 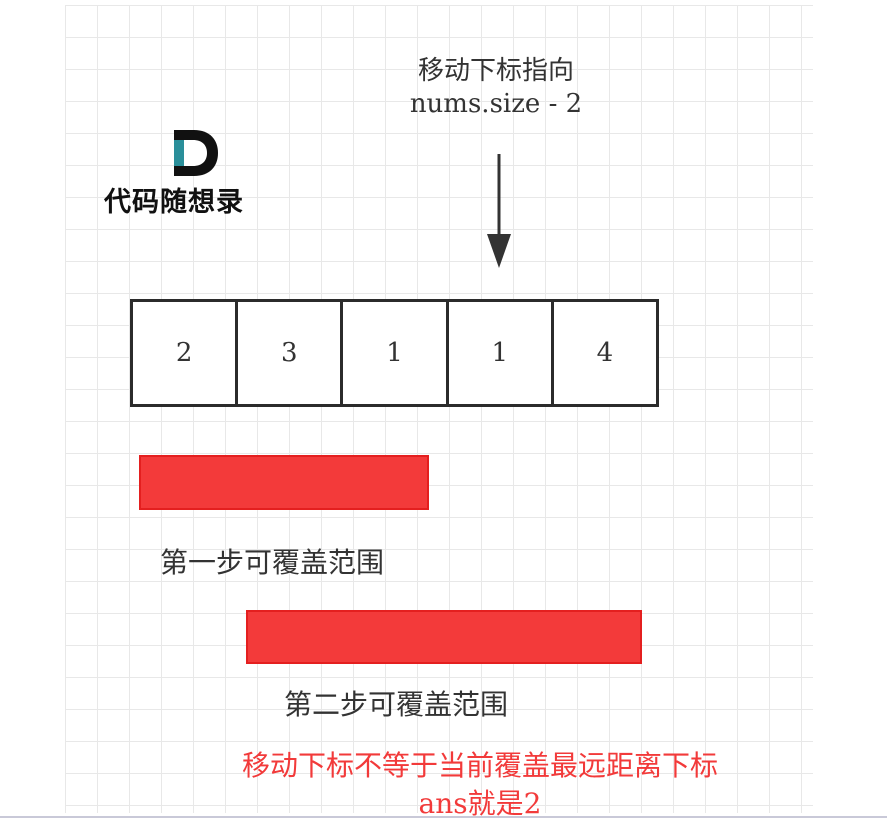 What do you see at coordinates (284, 482) in the screenshot?
I see `first-step-range-bar` at bounding box center [284, 482].